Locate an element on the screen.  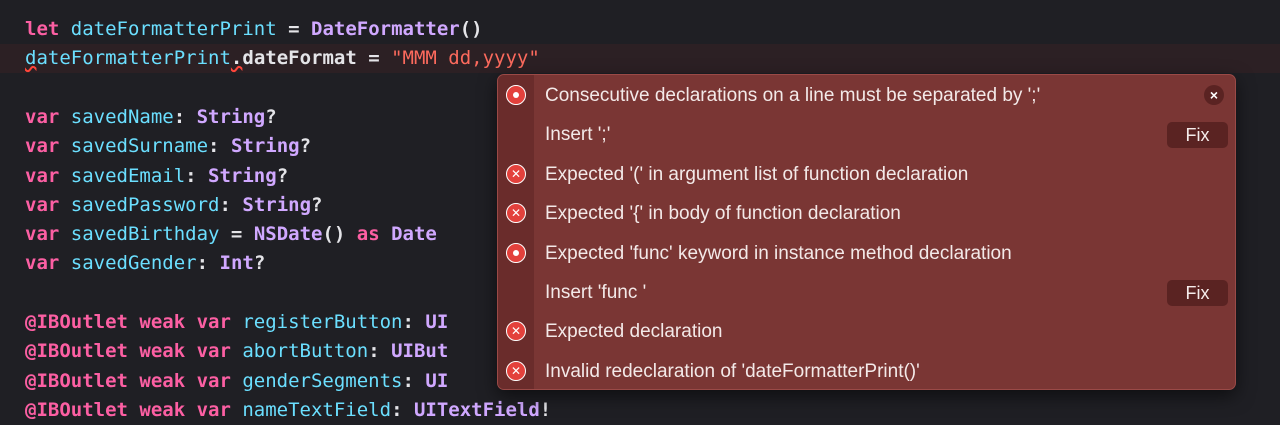
code-line-text: var savedPassword: String? is located at coordinates (173, 205).